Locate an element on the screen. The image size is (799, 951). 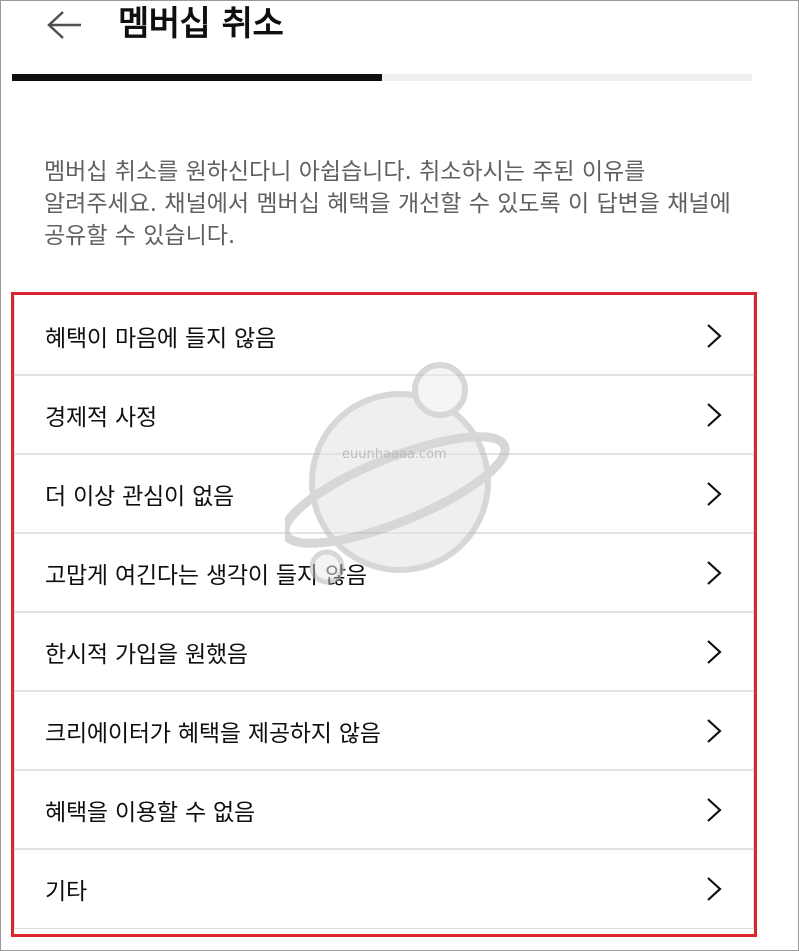
progress-bar is located at coordinates (382, 77).